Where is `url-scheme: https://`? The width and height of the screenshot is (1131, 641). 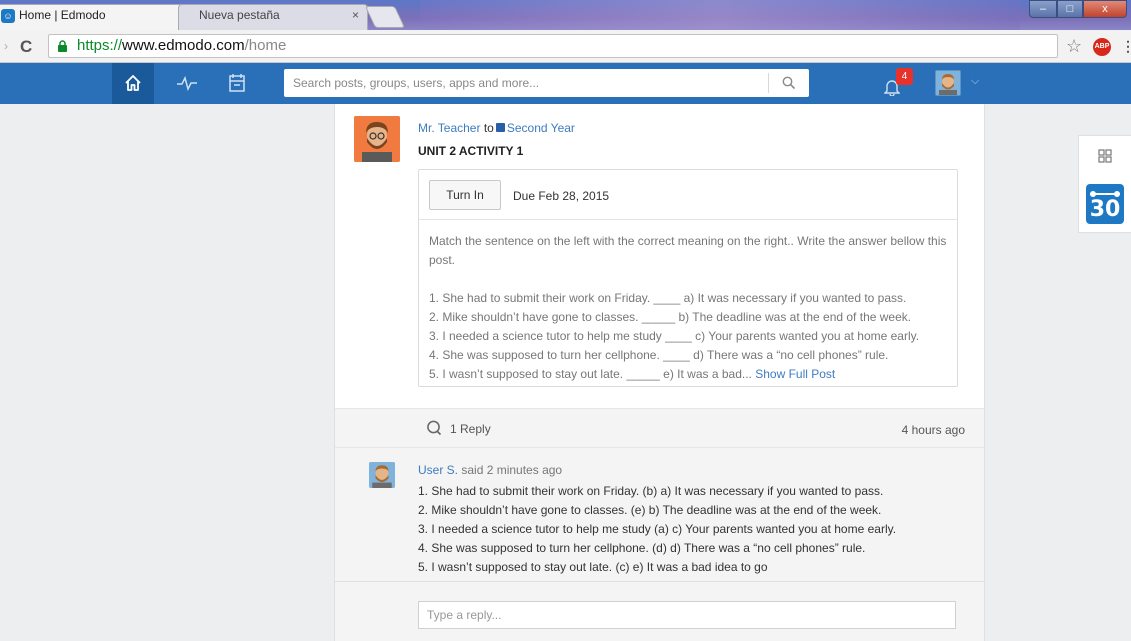
url-scheme: https:// is located at coordinates (100, 45).